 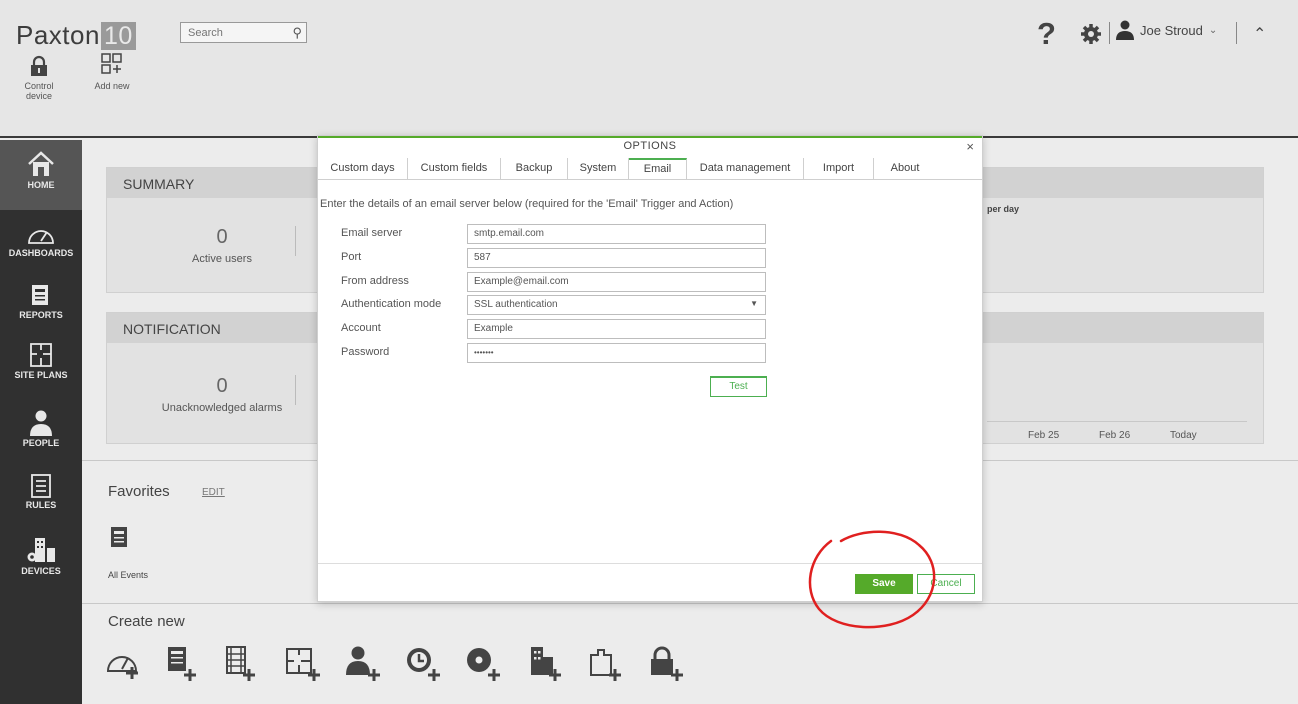 What do you see at coordinates (222, 408) in the screenshot?
I see `alarm-label: Unacknowledged alarms` at bounding box center [222, 408].